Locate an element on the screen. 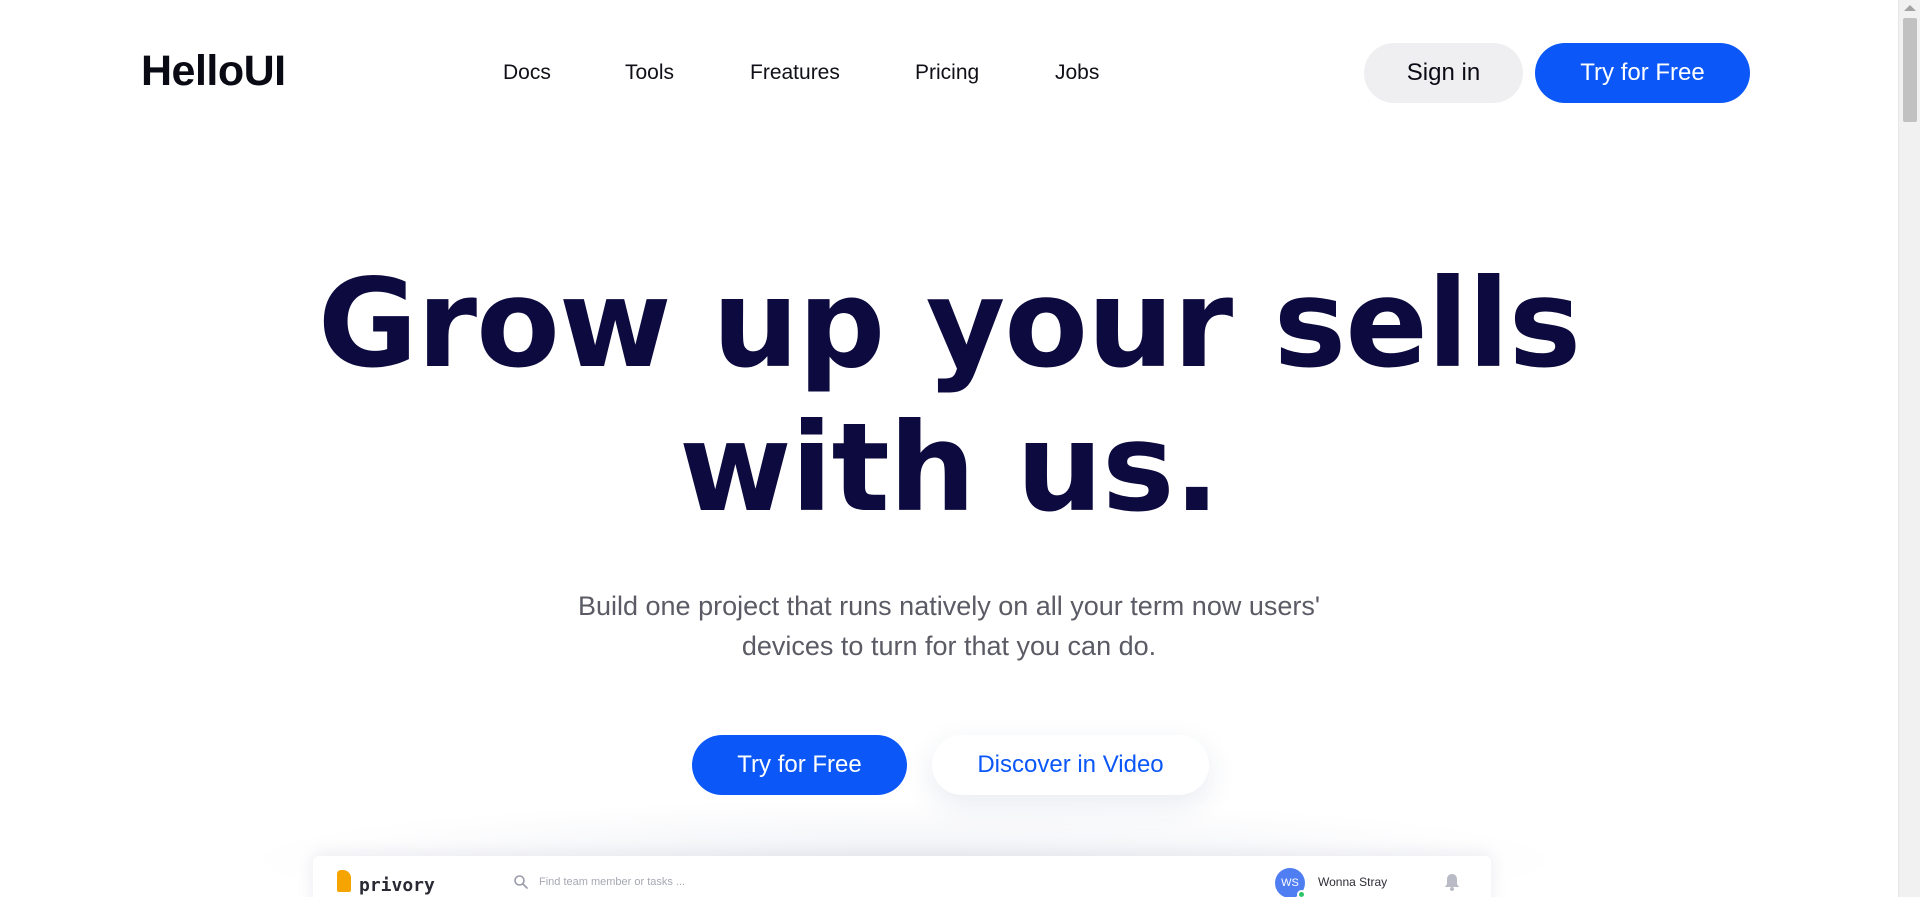 The height and width of the screenshot is (897, 1920). bell-icon is located at coordinates (1452, 882).